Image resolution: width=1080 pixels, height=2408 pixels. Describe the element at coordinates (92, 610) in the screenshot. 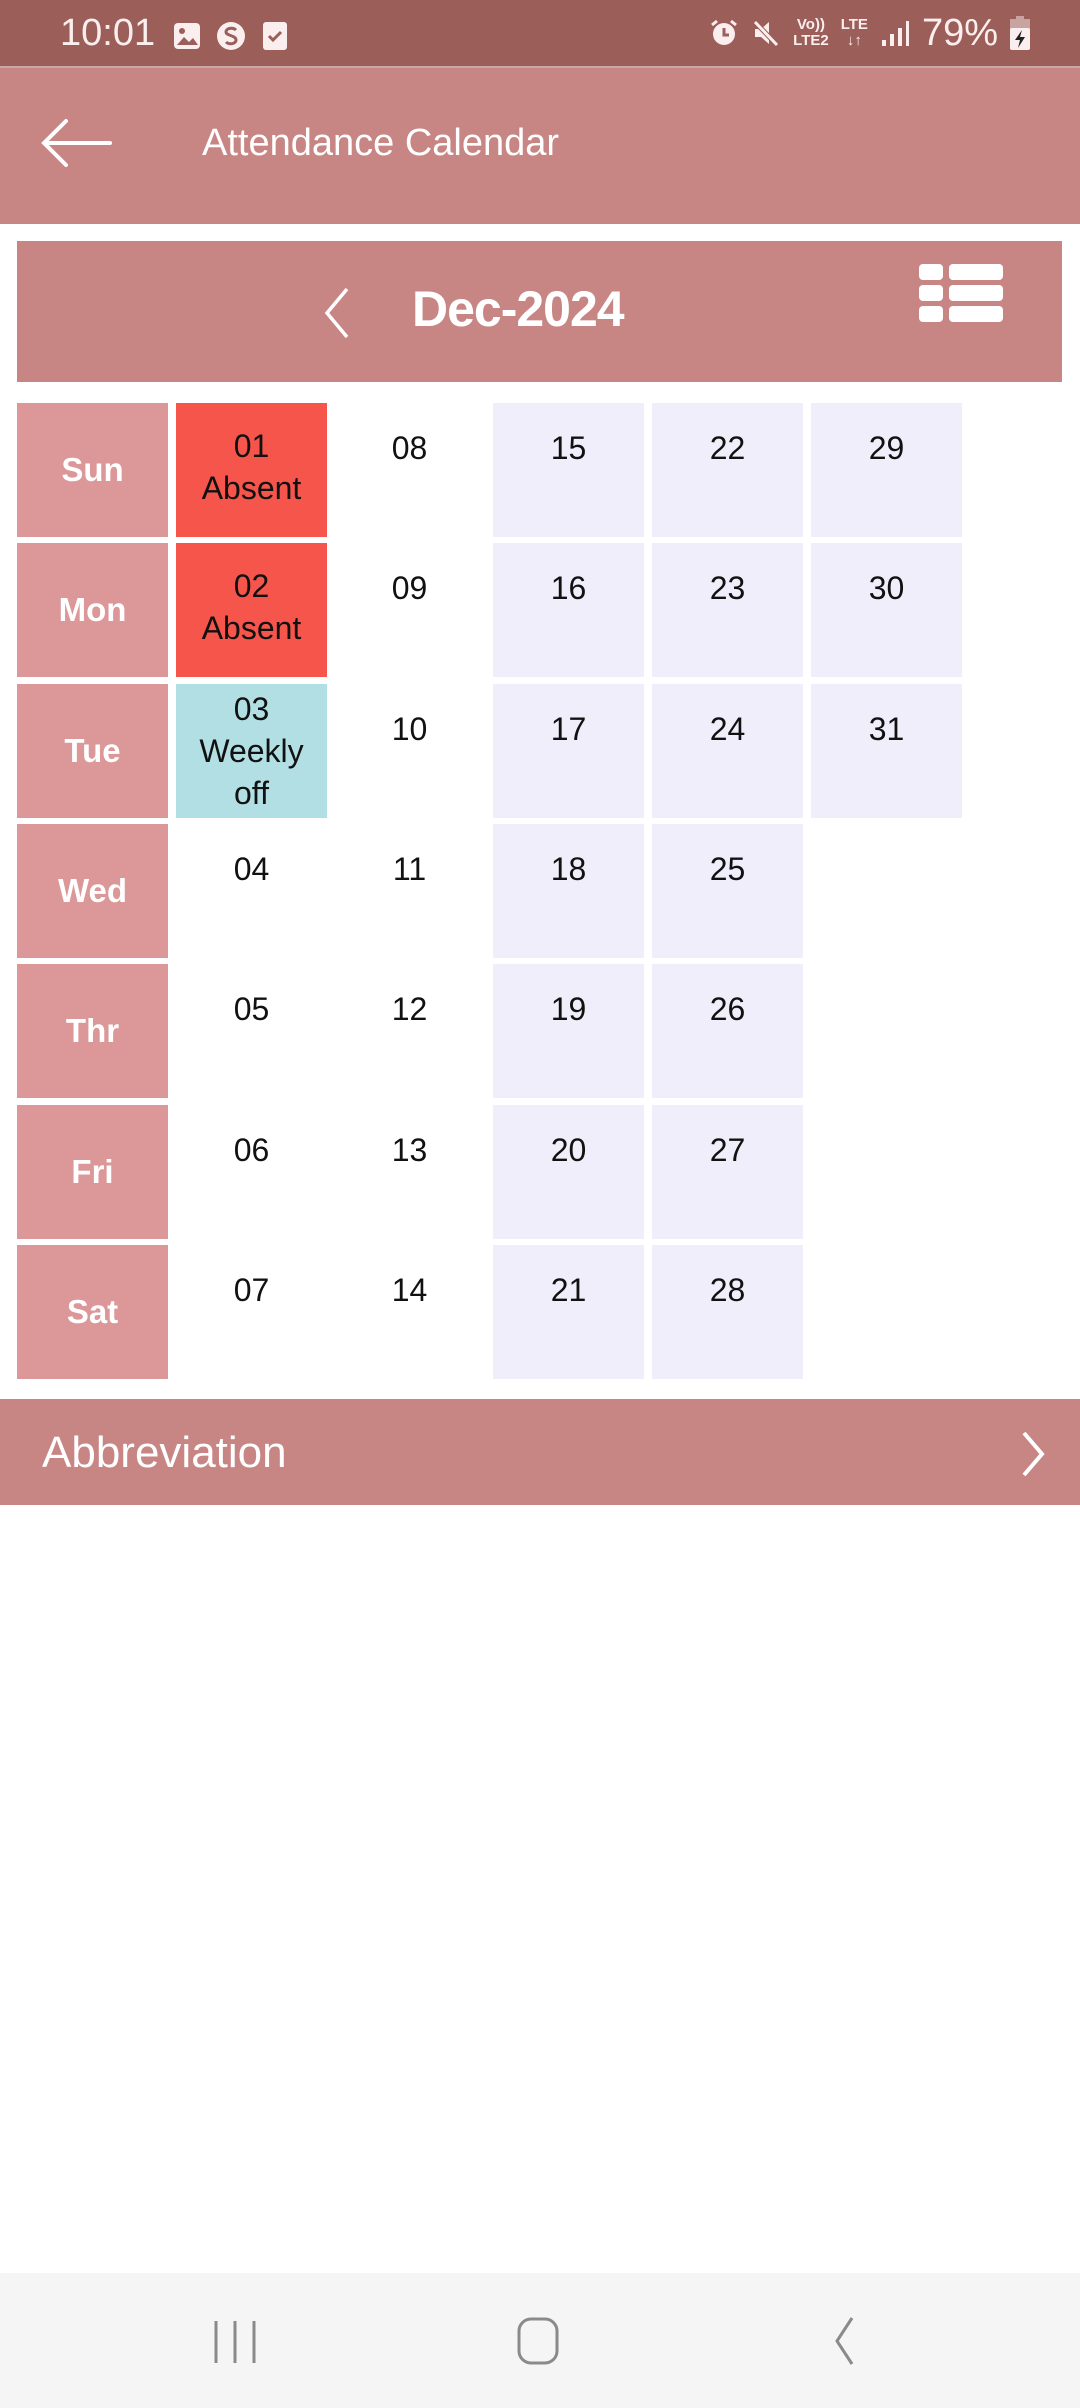

I see `weekday-label: Mon` at that location.